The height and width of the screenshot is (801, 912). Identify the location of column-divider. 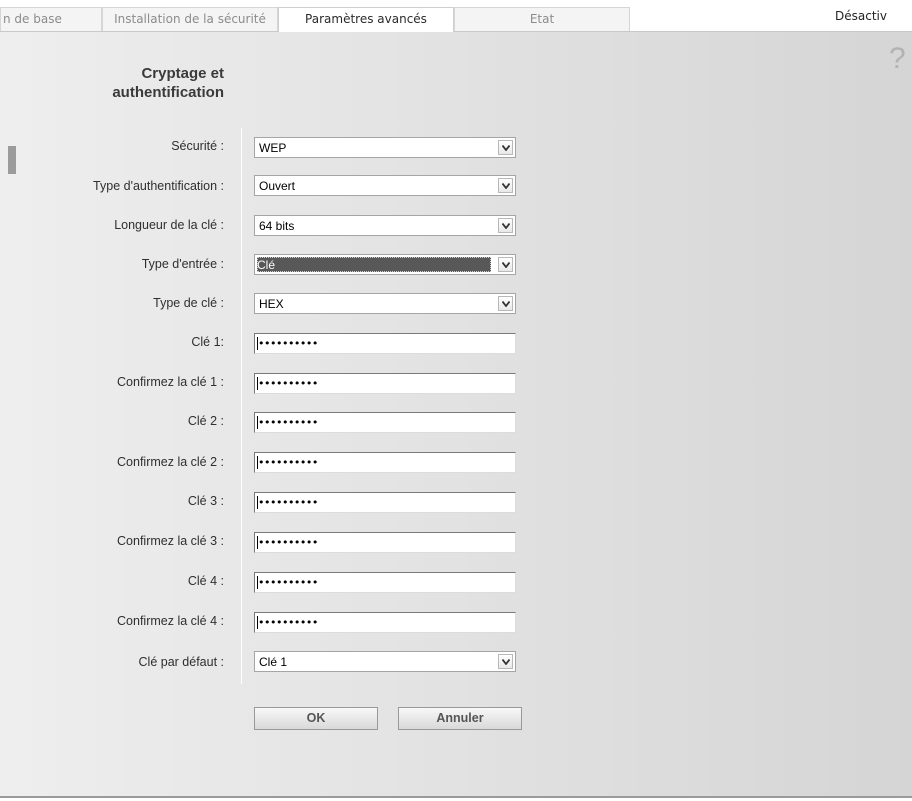
(241, 406).